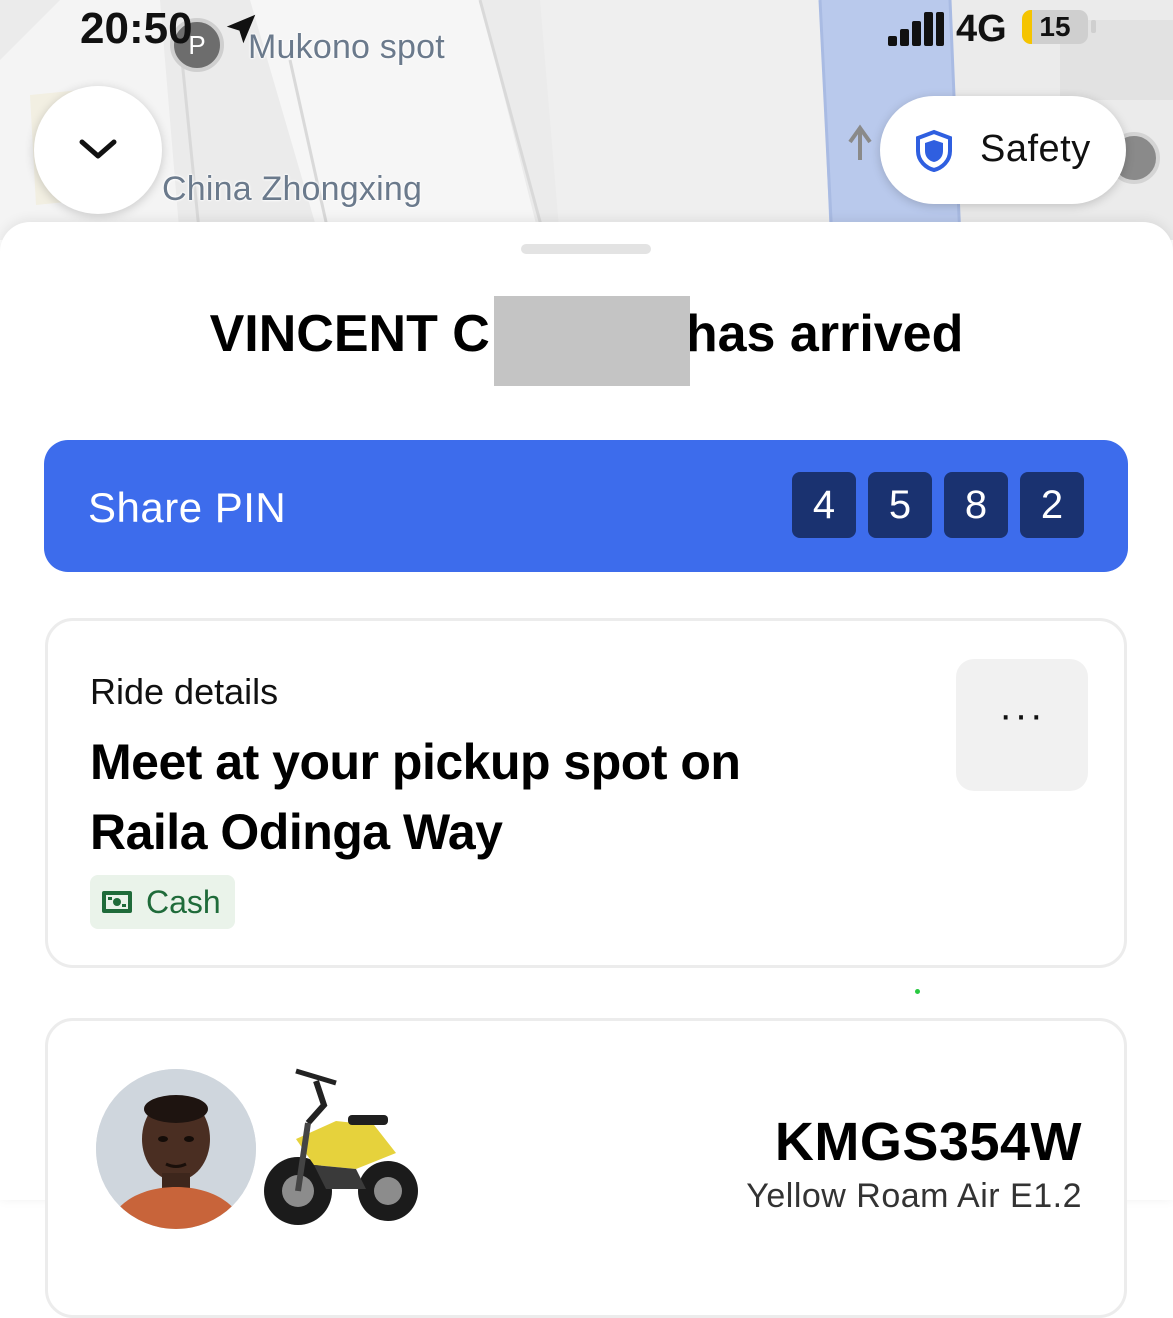 Image resolution: width=1173 pixels, height=1318 pixels. Describe the element at coordinates (349, 334) in the screenshot. I see `headline-driver-name: VINCENT C` at that location.